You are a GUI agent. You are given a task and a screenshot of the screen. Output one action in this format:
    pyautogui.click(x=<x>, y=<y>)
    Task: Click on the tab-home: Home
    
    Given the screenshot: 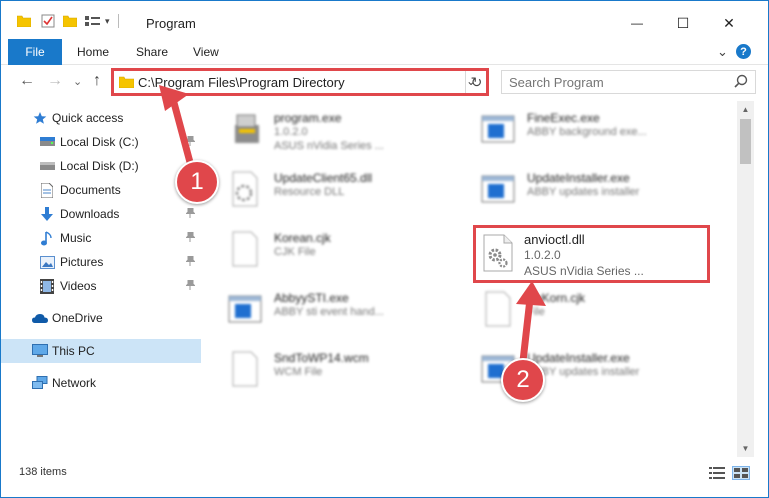 What is the action you would take?
    pyautogui.click(x=93, y=52)
    